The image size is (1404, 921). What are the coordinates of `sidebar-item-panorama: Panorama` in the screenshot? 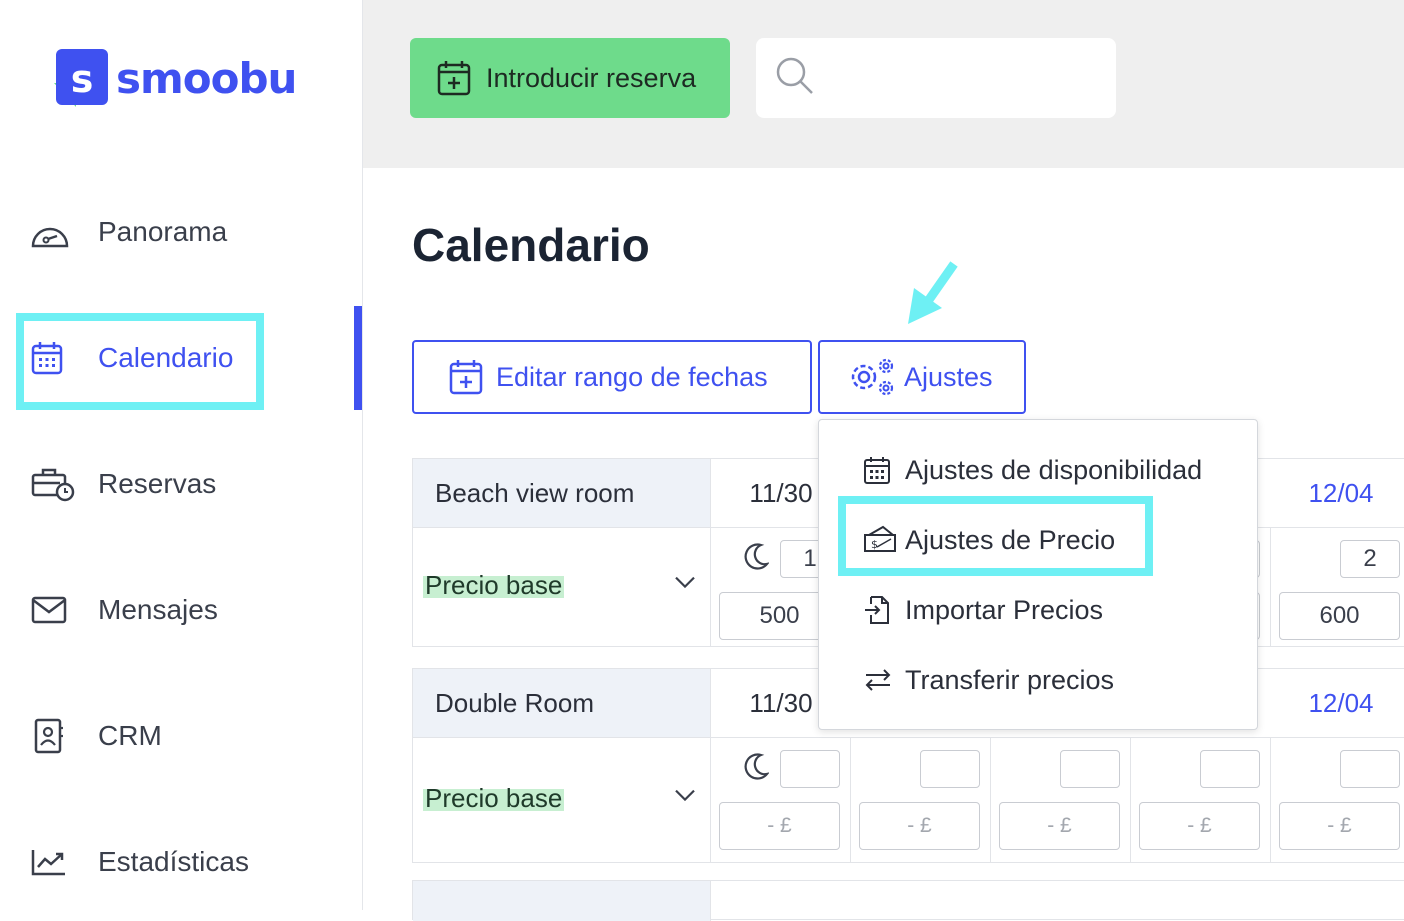 It's located at (128, 232).